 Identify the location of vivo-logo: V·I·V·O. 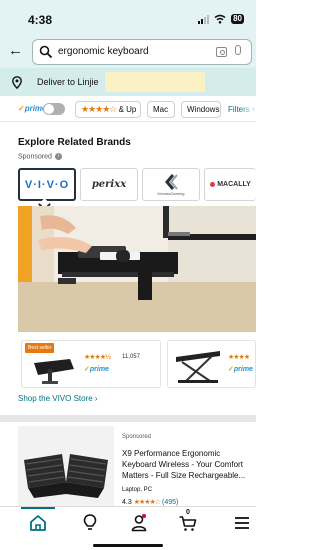
(47, 184).